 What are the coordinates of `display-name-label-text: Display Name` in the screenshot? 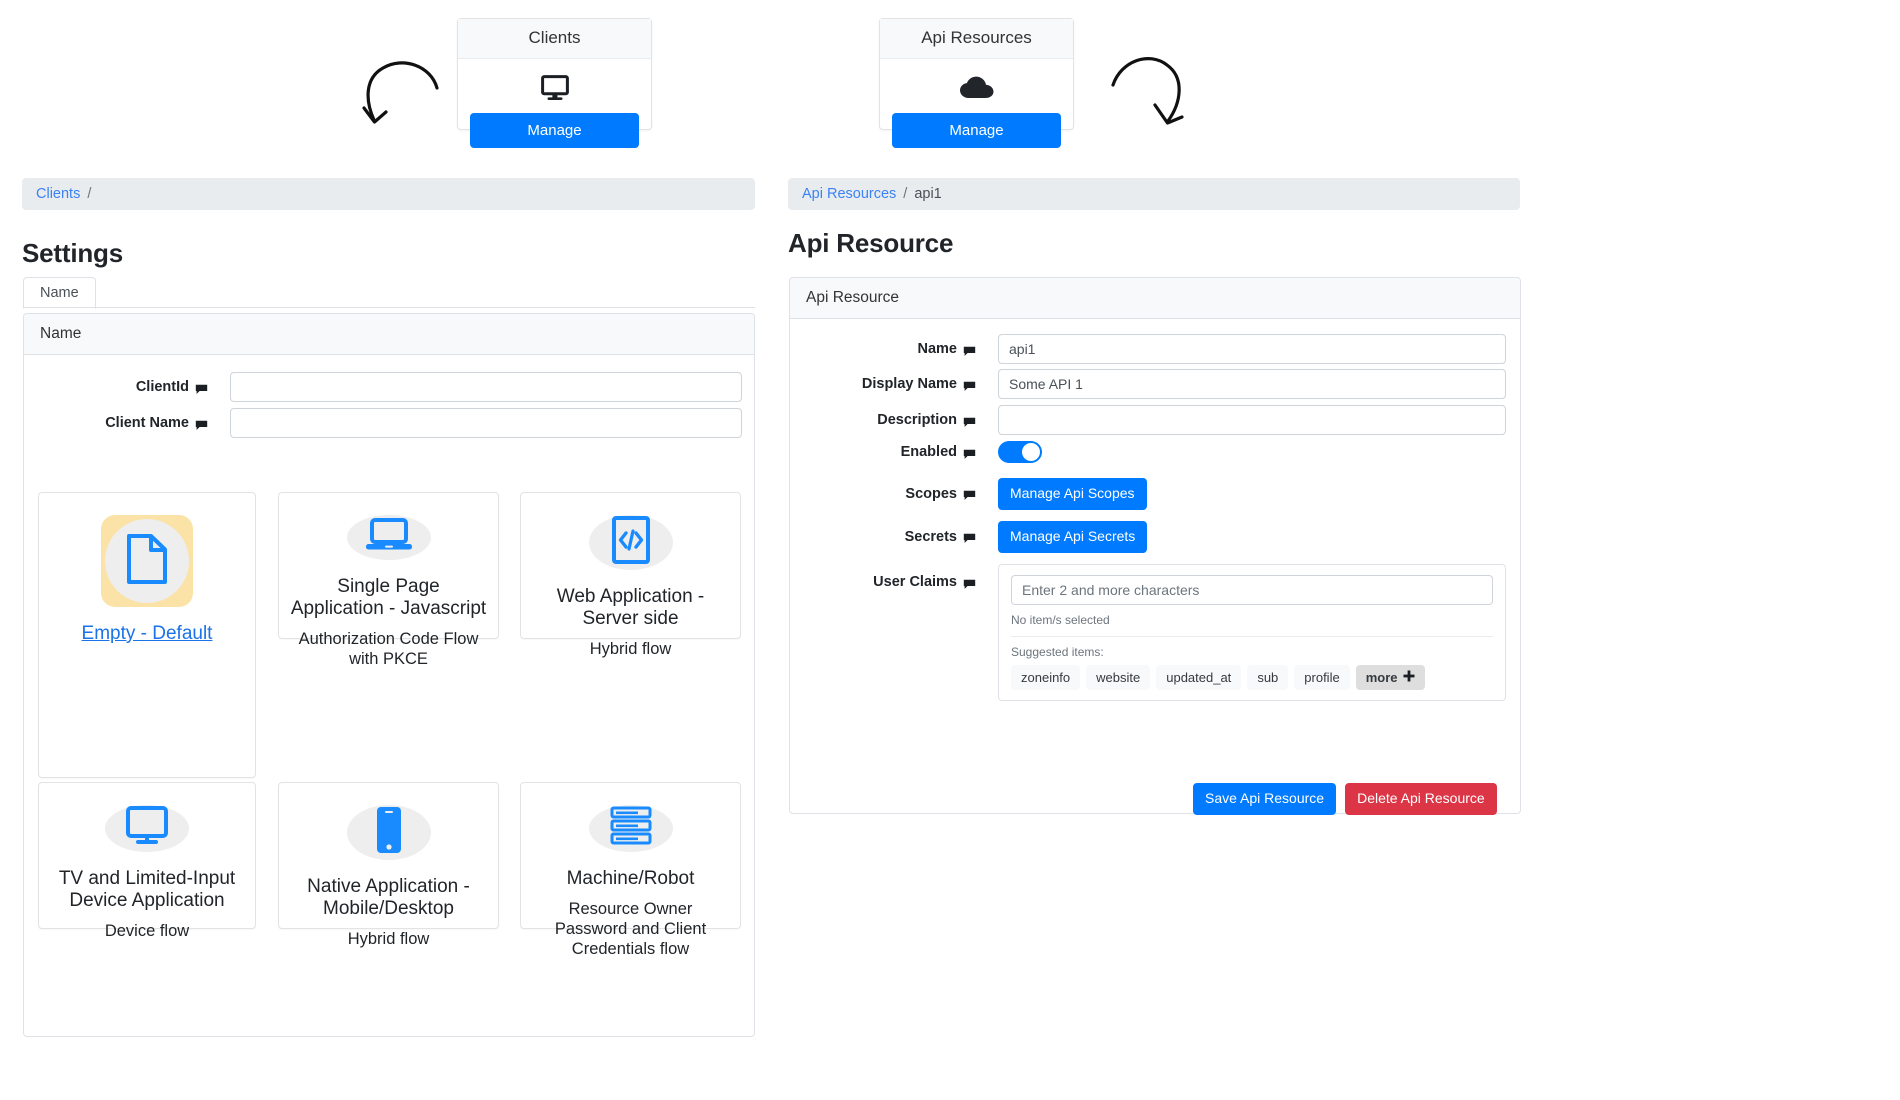 It's located at (909, 384).